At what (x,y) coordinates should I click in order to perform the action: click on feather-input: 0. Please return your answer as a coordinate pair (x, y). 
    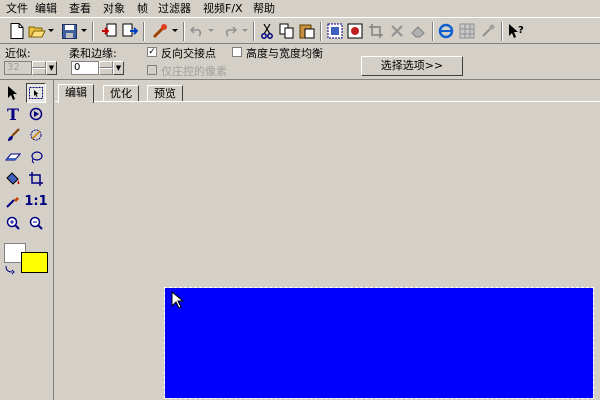
    Looking at the image, I should click on (85, 68).